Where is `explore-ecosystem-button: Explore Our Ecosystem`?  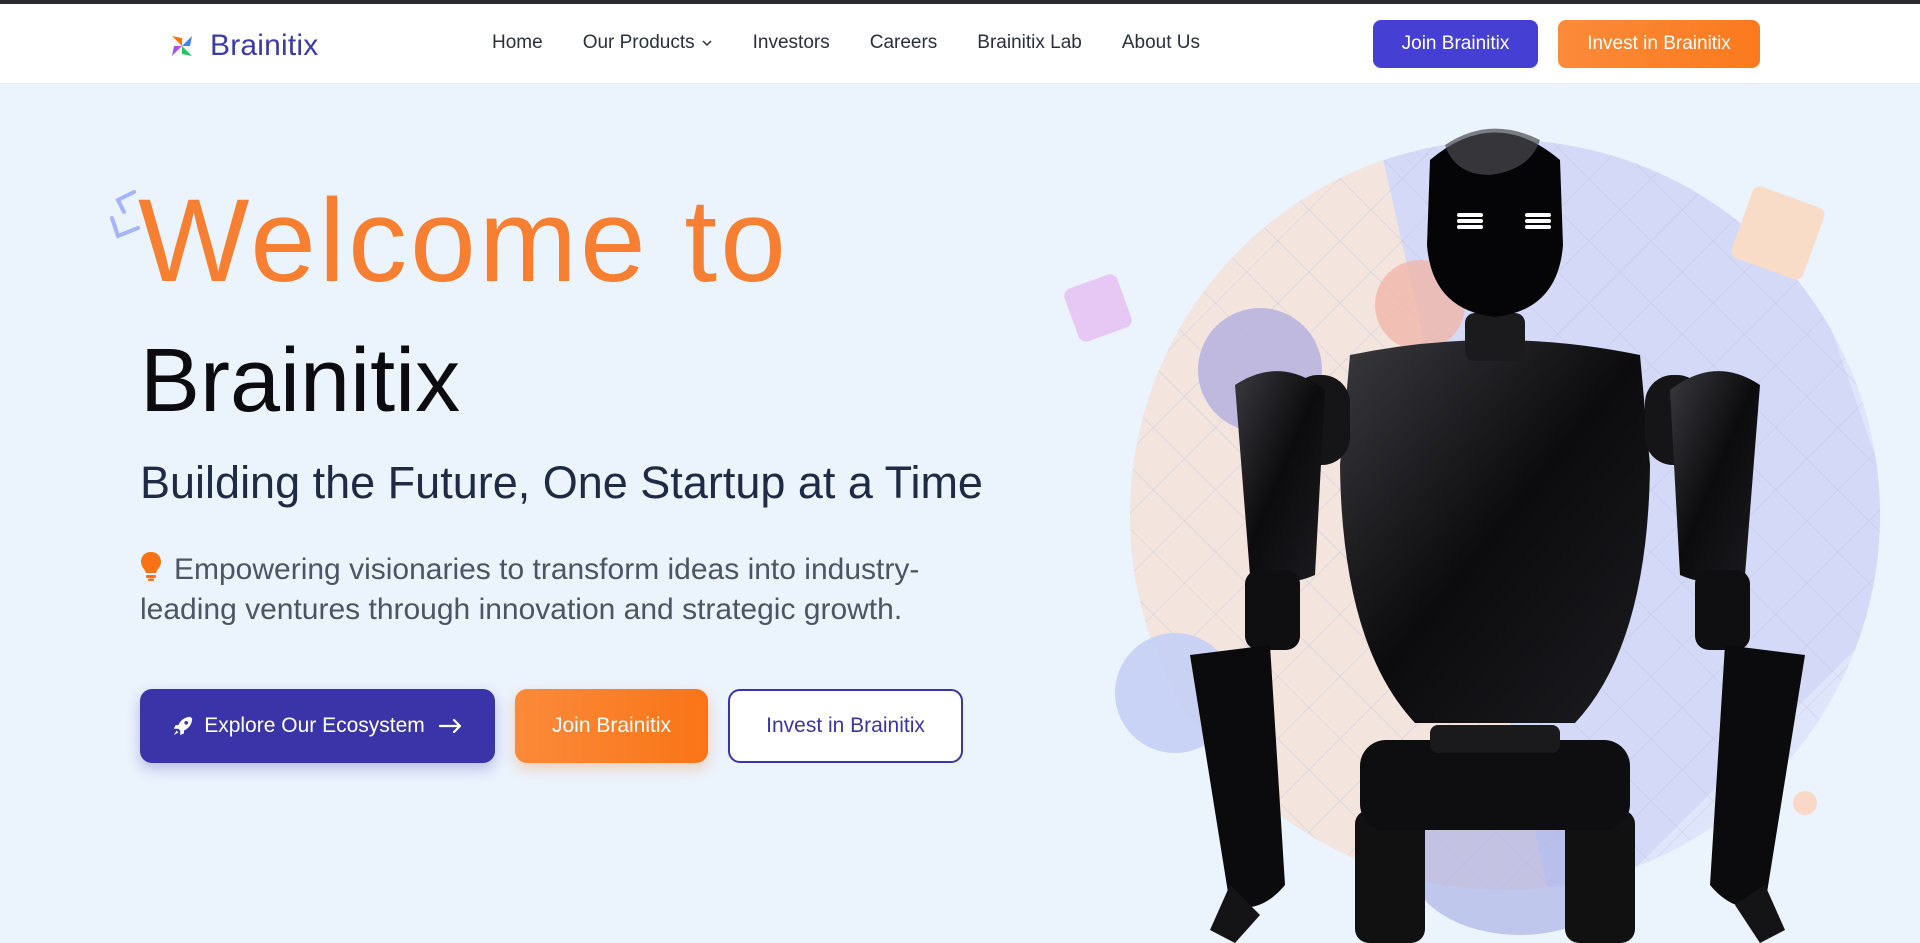
explore-ecosystem-button: Explore Our Ecosystem is located at coordinates (317, 726).